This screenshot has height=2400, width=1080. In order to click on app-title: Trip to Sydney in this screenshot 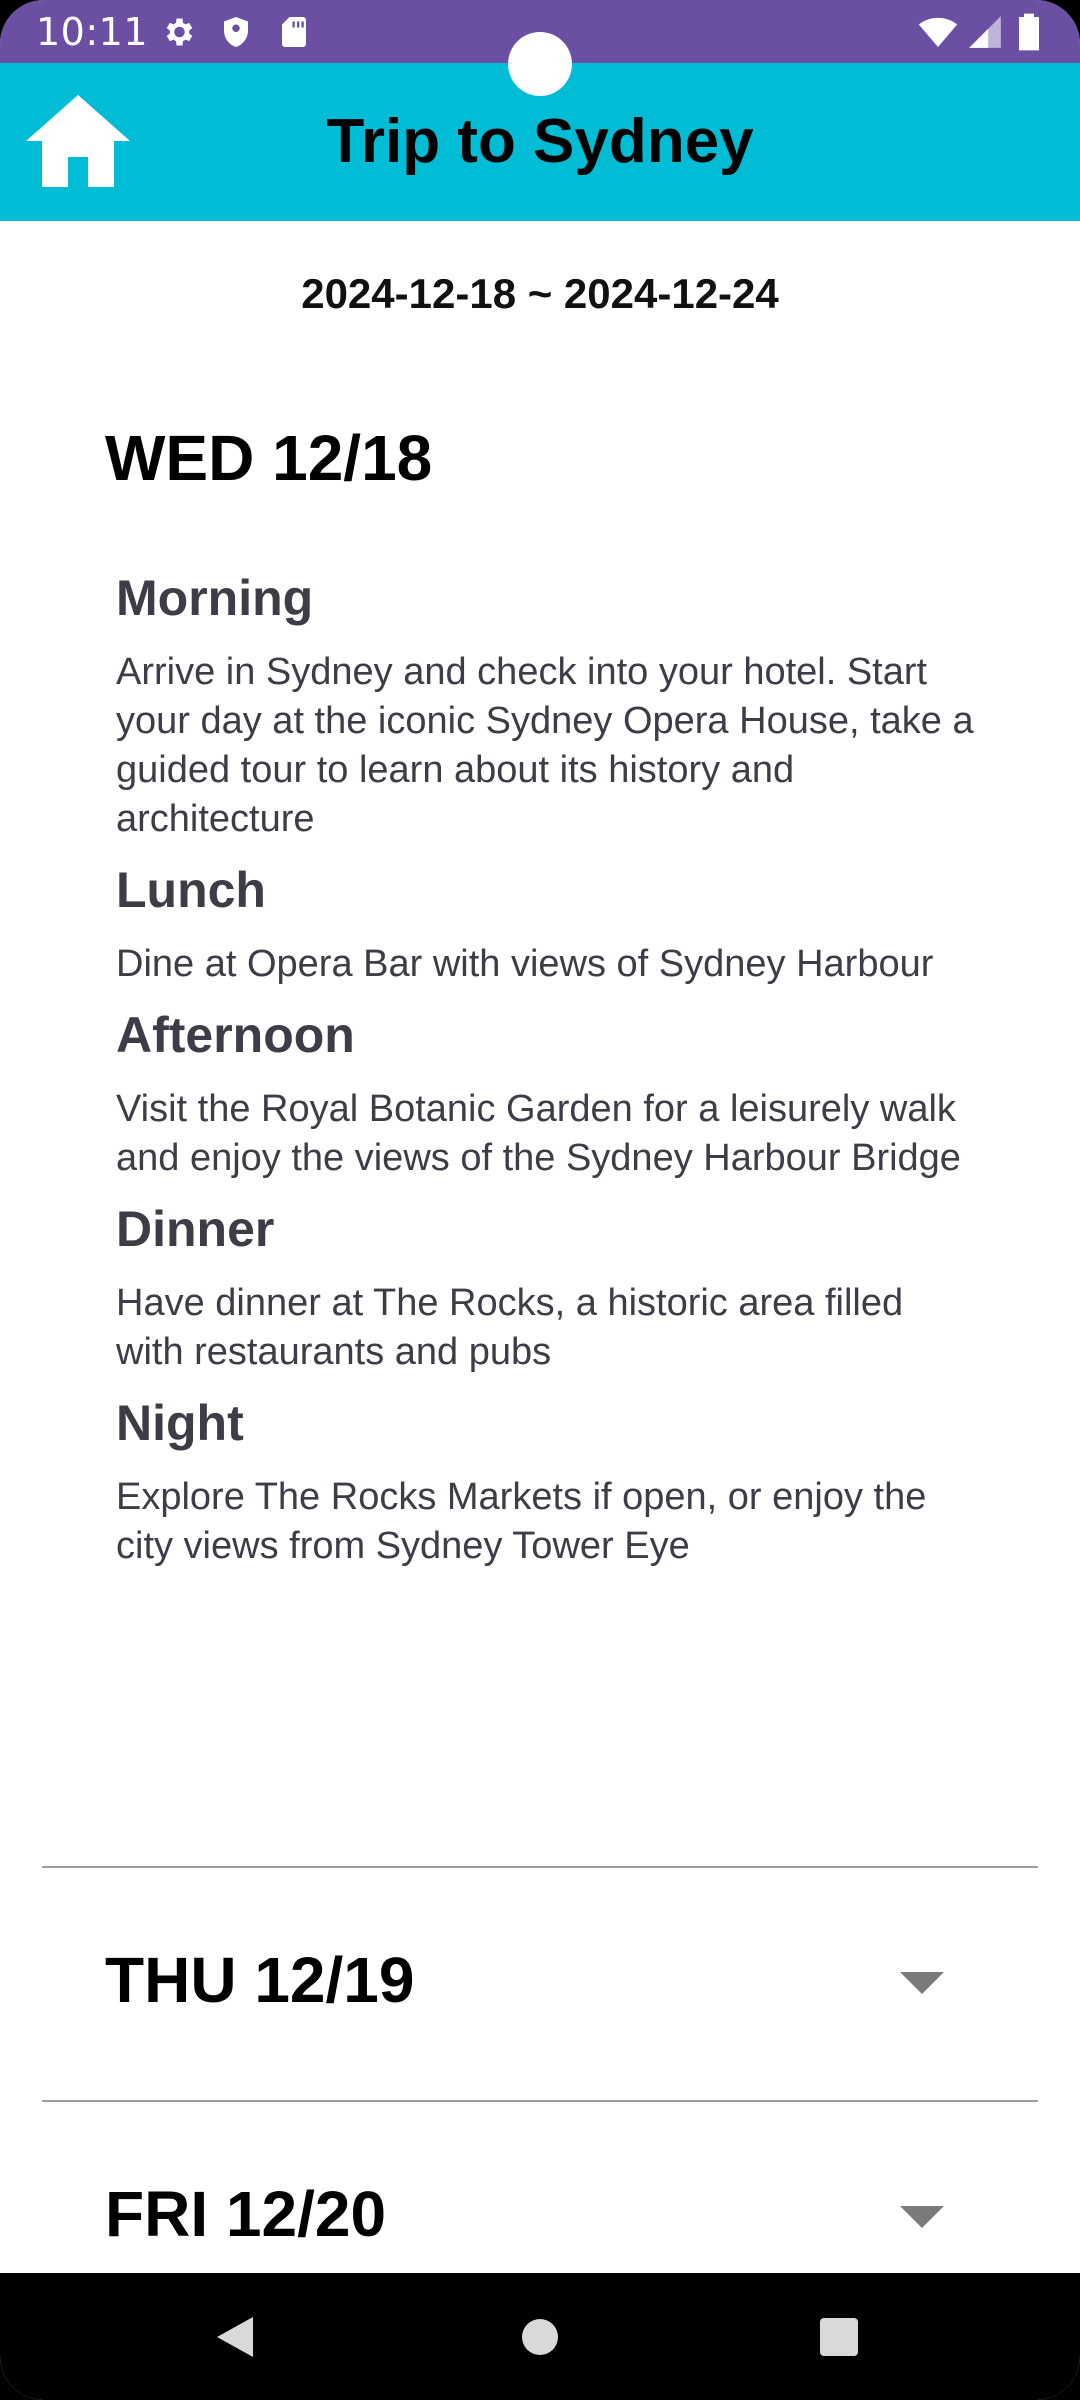, I will do `click(540, 141)`.